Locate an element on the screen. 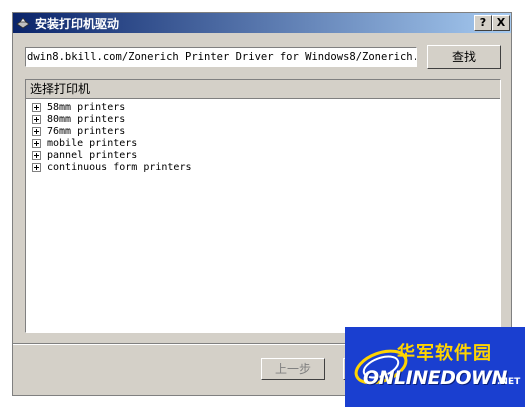  watermark-en-text: ONLINEDOWN is located at coordinates (435, 378).